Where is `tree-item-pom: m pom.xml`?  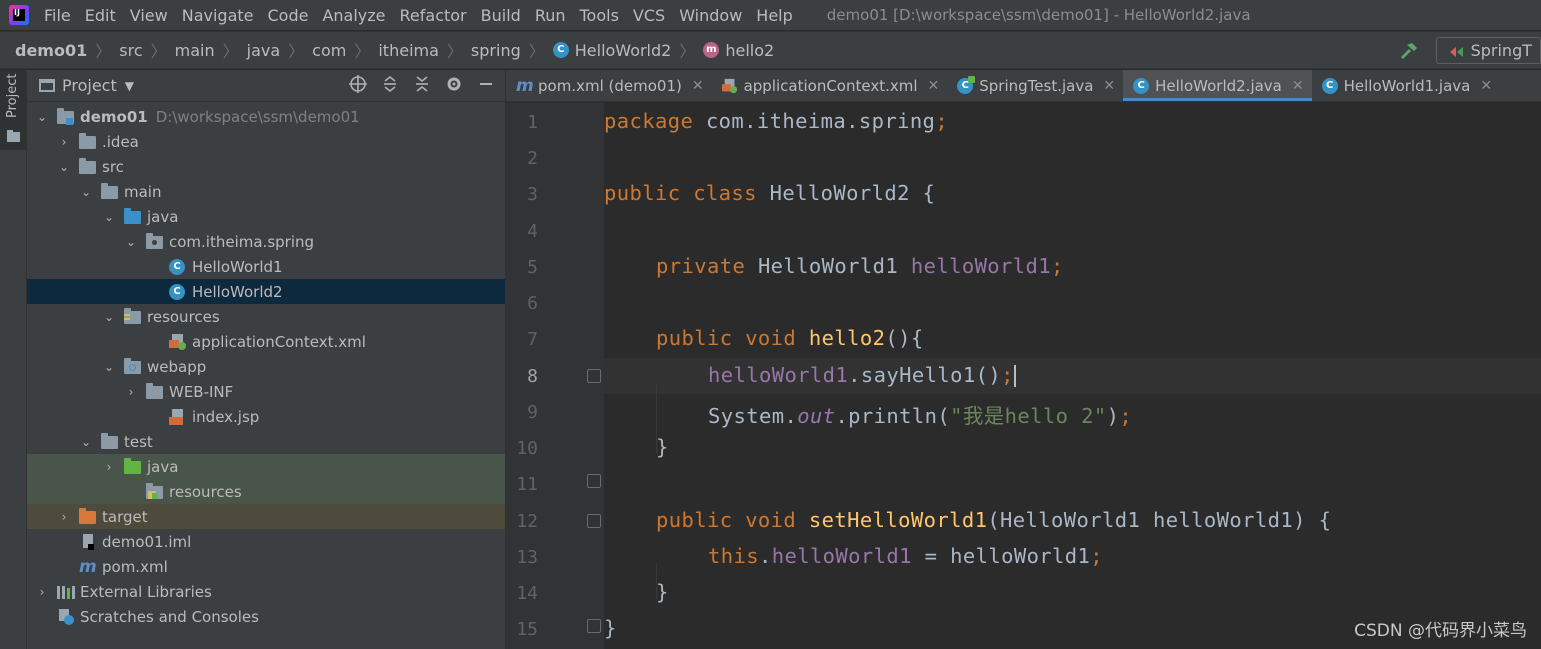
tree-item-pom: m pom.xml is located at coordinates (266, 566).